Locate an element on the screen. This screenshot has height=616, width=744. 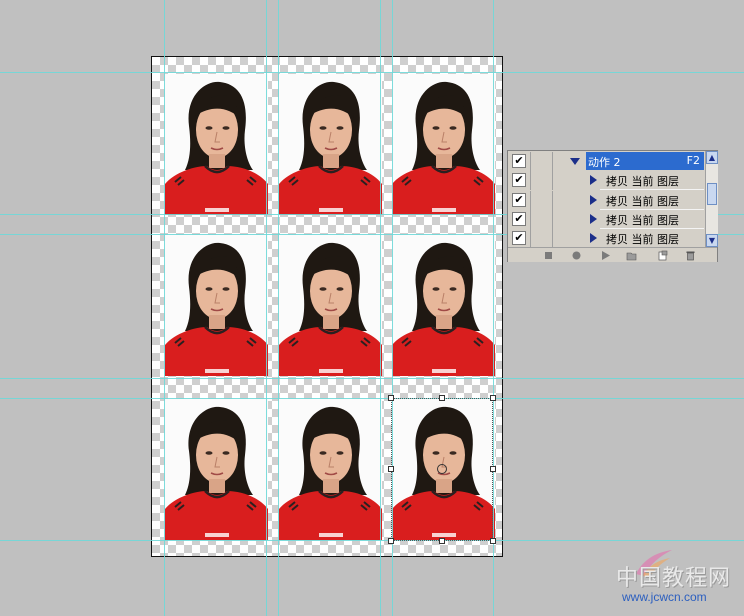
transform-pivot-icon is located at coordinates (442, 469).